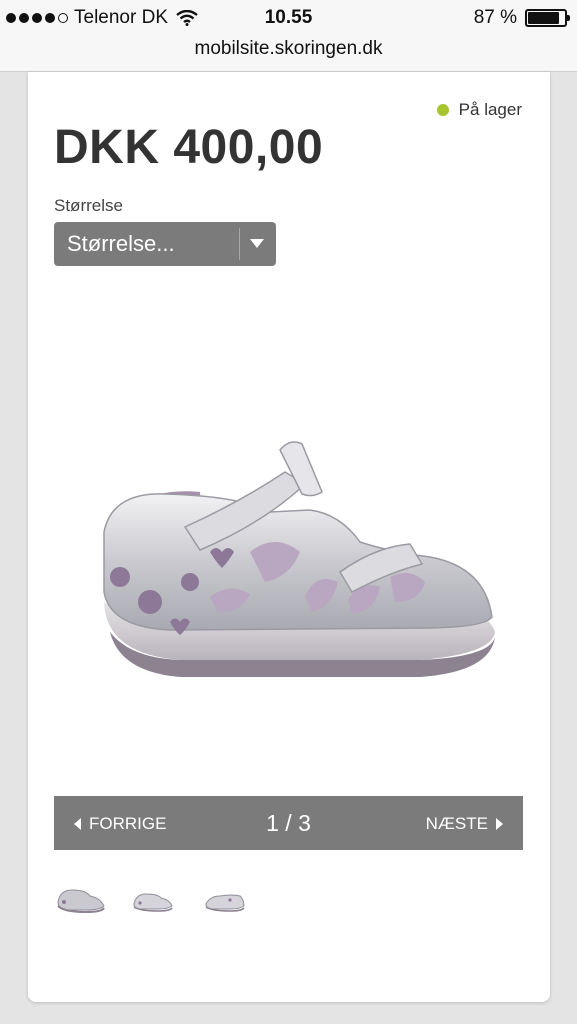 The image size is (577, 1024). I want to click on stock-status: På lager, so click(479, 110).